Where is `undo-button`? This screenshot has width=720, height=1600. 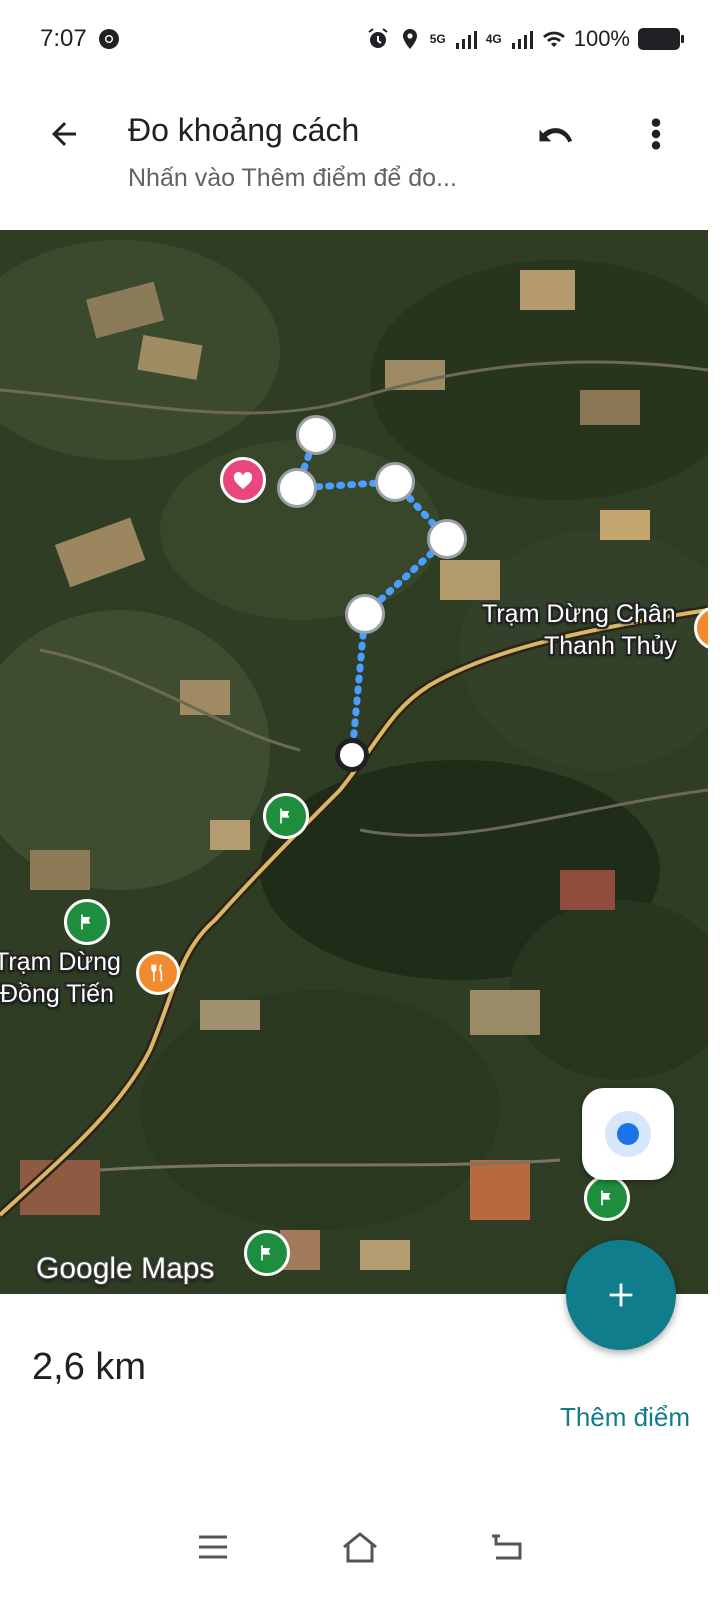
undo-button is located at coordinates (560, 134).